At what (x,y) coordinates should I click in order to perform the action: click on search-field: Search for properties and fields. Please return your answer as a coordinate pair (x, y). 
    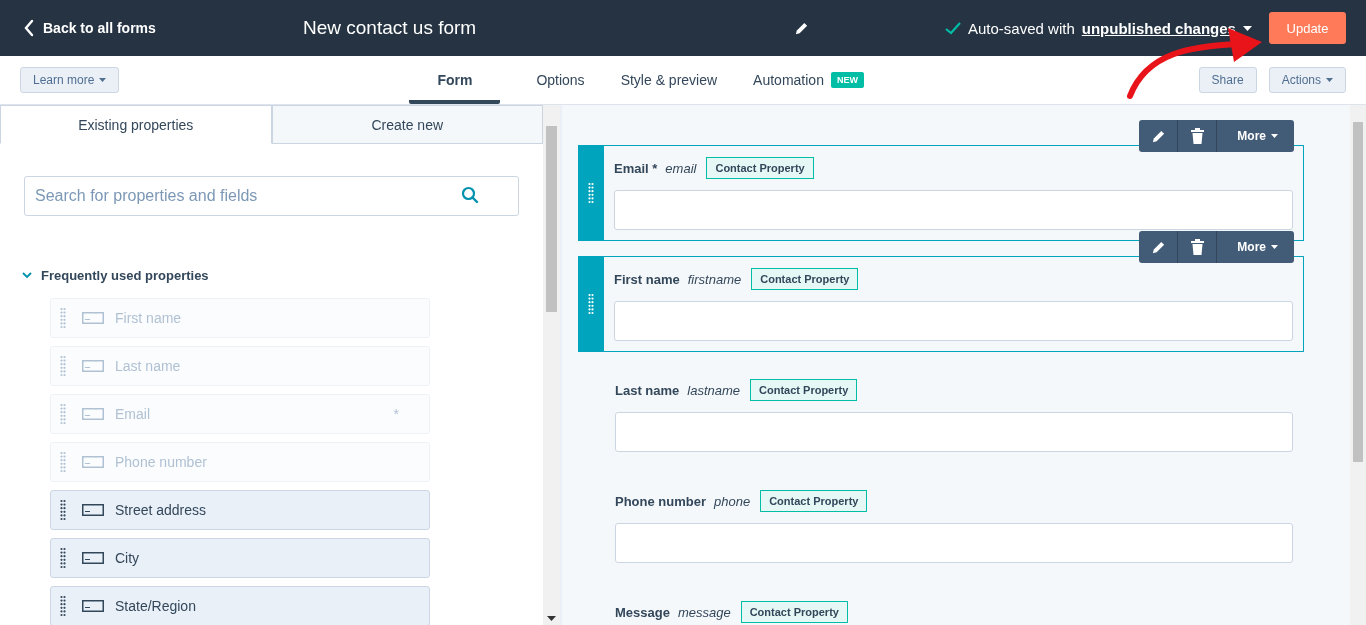
    Looking at the image, I should click on (271, 196).